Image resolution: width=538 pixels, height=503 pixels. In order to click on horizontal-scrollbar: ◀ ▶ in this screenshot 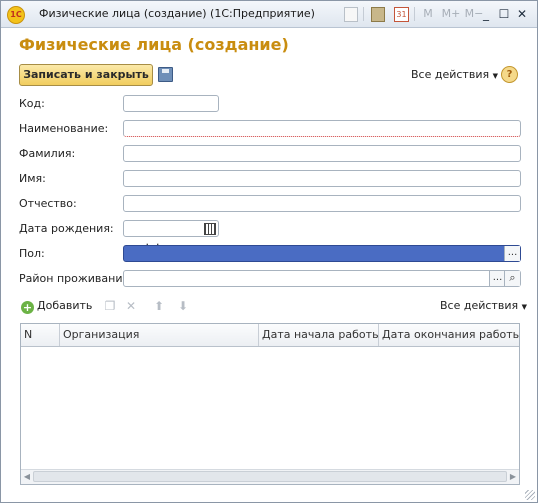, I will do `click(270, 476)`.